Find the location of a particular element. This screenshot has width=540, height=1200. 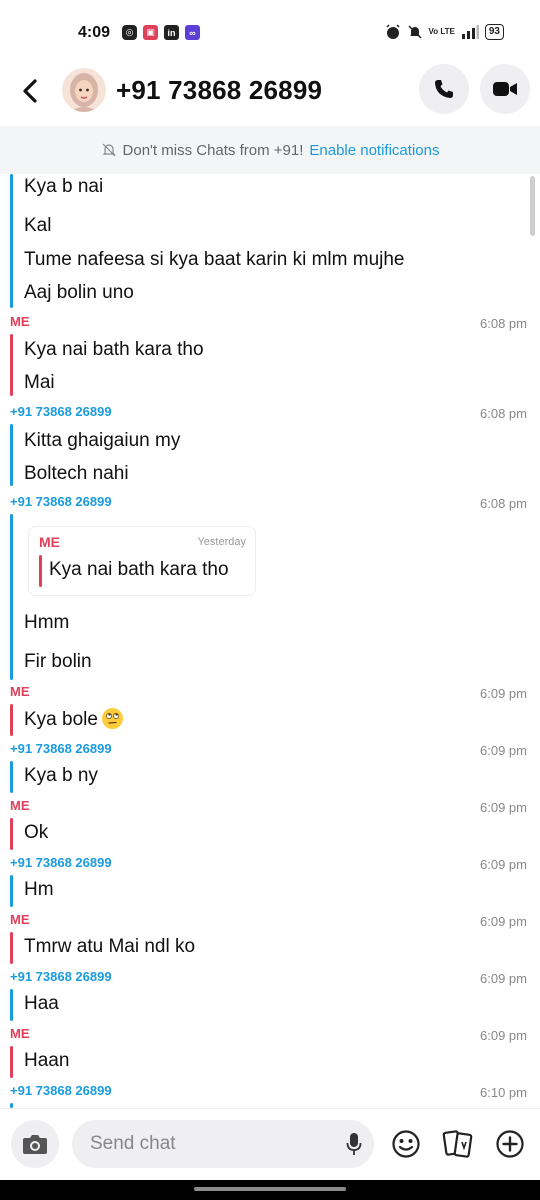

message-text: Mai is located at coordinates (39, 383).